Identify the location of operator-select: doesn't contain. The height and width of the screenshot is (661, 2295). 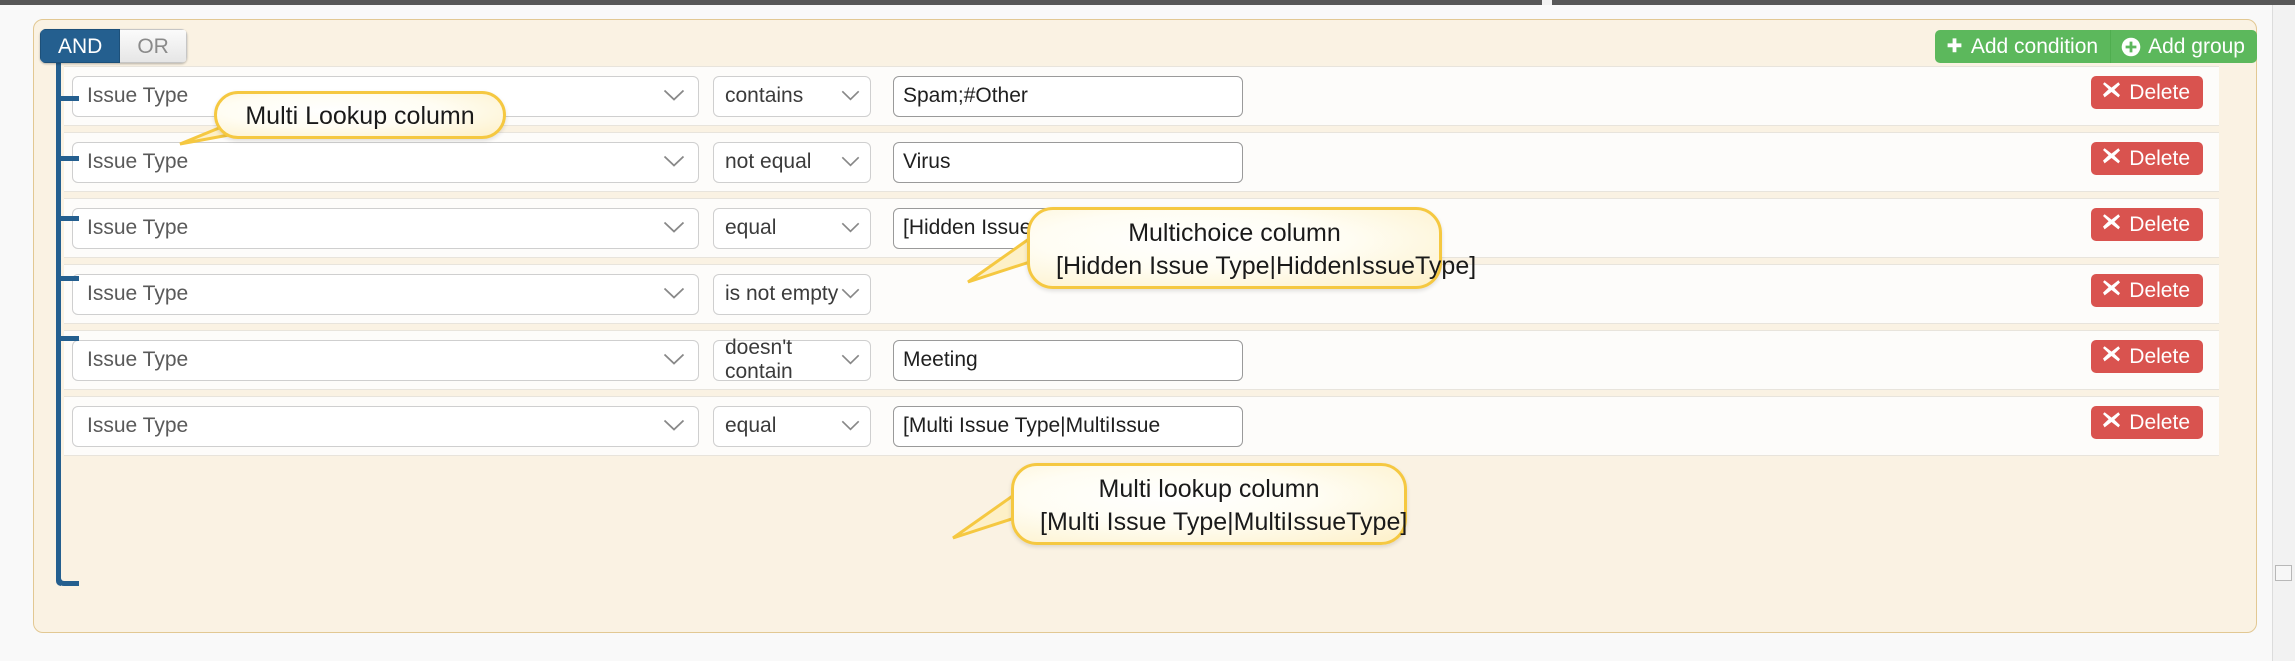
(792, 359).